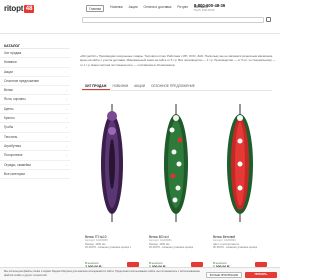 This screenshot has width=320, height=280. What do you see at coordinates (35, 54) in the screenshot?
I see `catalog-item: Хит продаж` at bounding box center [35, 54].